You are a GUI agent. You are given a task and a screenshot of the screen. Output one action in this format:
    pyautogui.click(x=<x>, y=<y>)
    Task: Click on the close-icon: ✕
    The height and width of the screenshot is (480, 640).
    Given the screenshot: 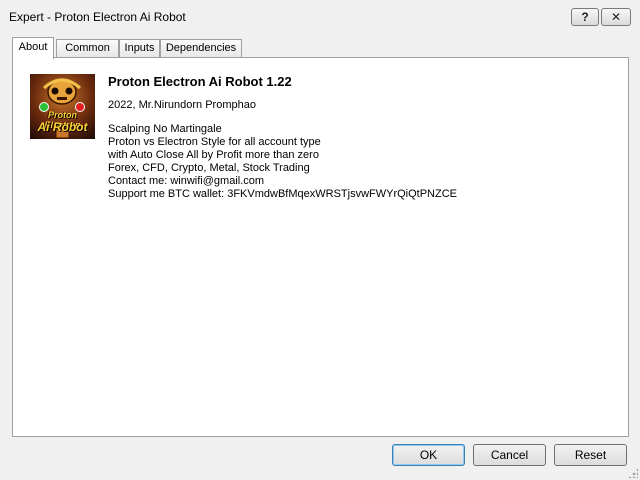 What is the action you would take?
    pyautogui.click(x=616, y=17)
    